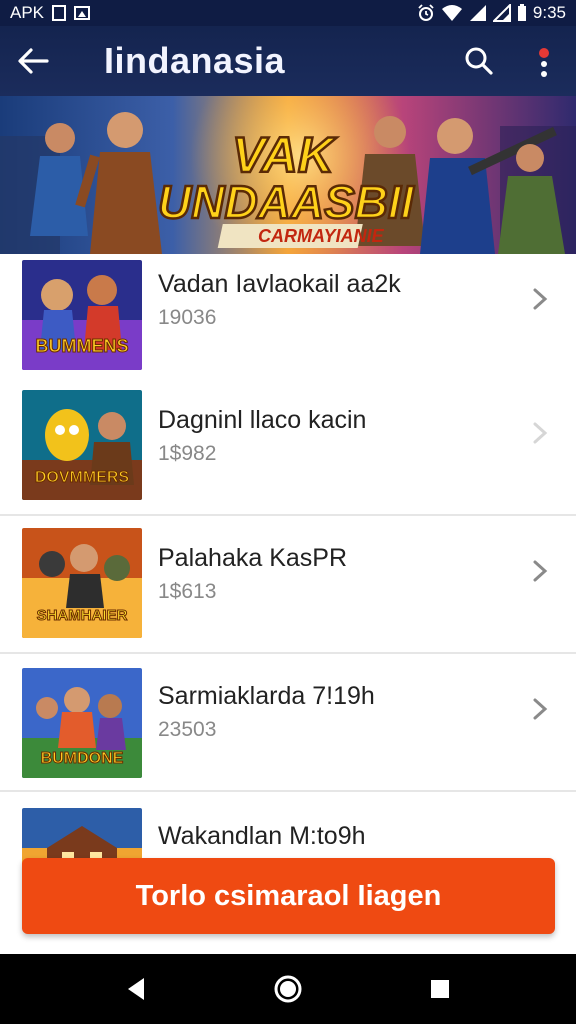  Describe the element at coordinates (187, 591) in the screenshot. I see `item-subtitle: 1$613` at that location.